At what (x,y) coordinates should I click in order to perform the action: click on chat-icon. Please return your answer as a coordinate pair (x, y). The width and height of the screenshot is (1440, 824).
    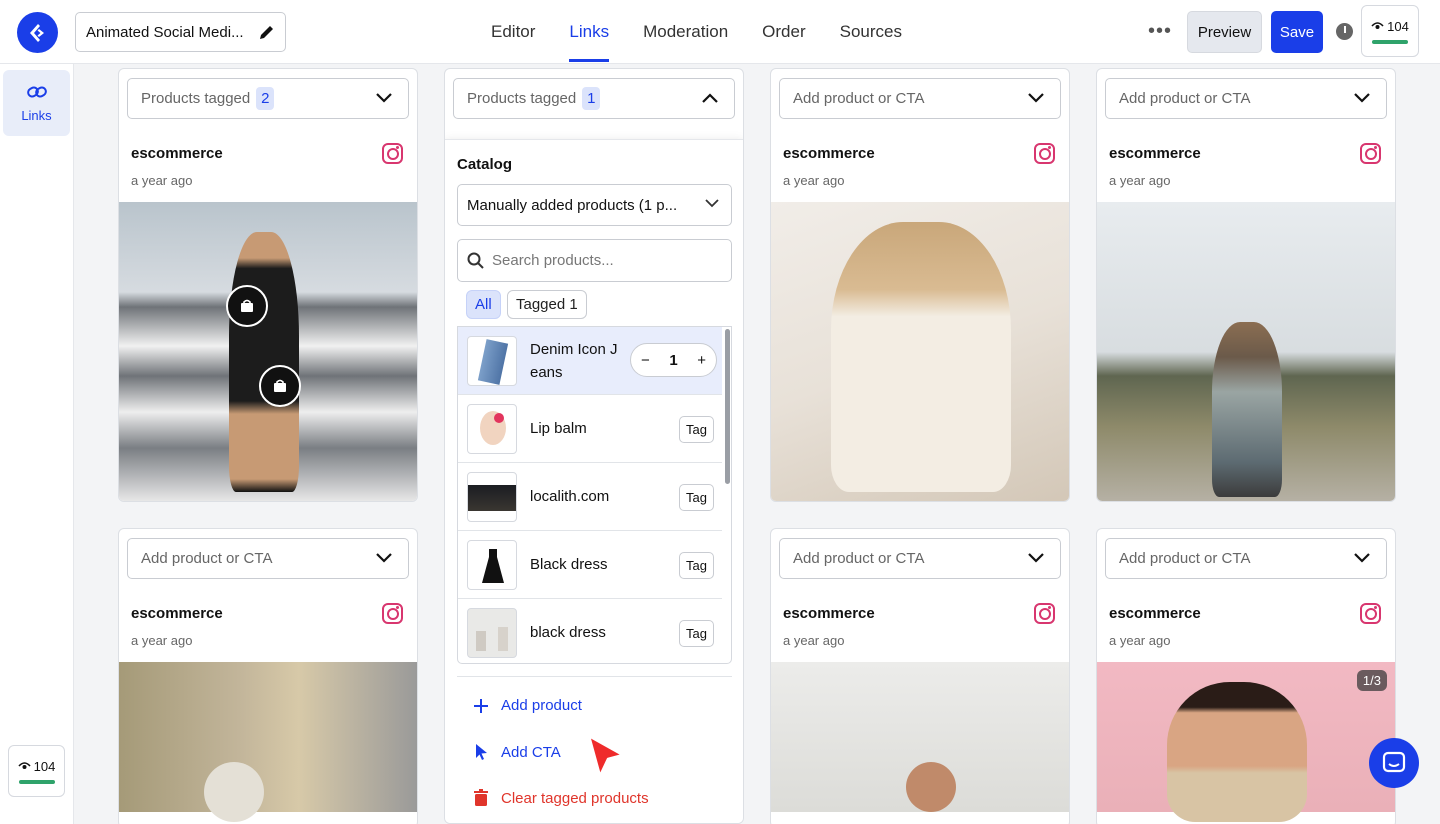
    Looking at the image, I should click on (1394, 762).